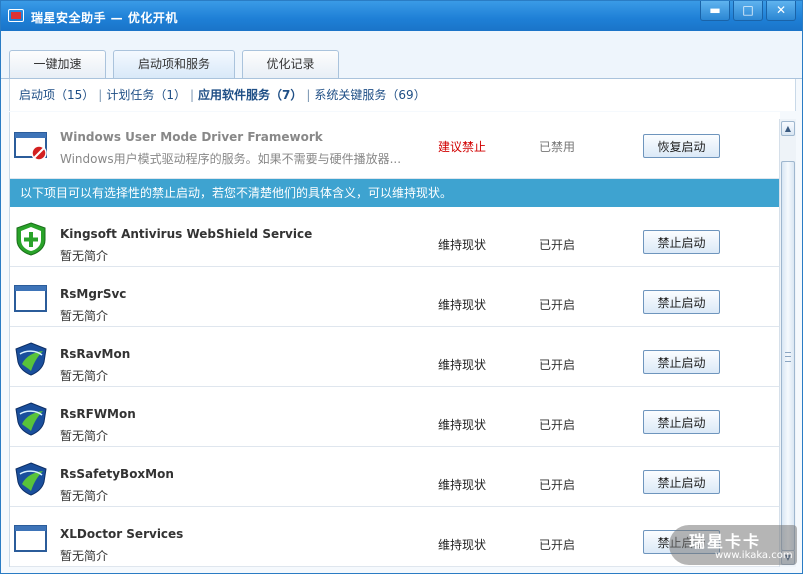 Image resolution: width=803 pixels, height=574 pixels. I want to click on title-bar: 瑞星安全助手 — 优化开机 ▬ □ ✕, so click(401, 16).